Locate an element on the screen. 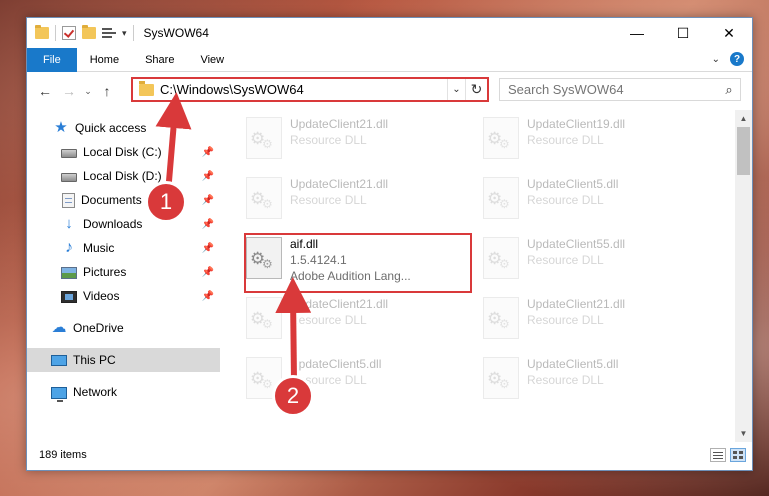 The width and height of the screenshot is (769, 496). scrollbar-thumb is located at coordinates (743, 151).